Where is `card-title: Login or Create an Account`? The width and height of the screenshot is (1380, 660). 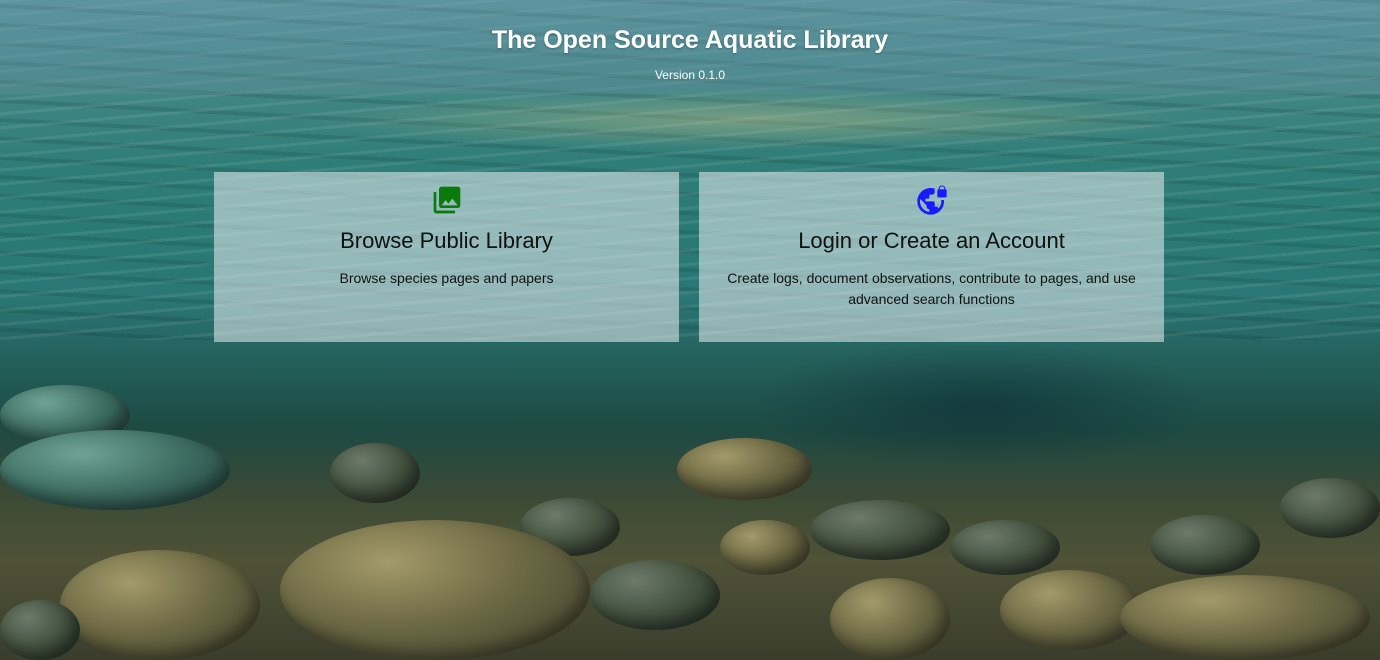
card-title: Login or Create an Account is located at coordinates (931, 240).